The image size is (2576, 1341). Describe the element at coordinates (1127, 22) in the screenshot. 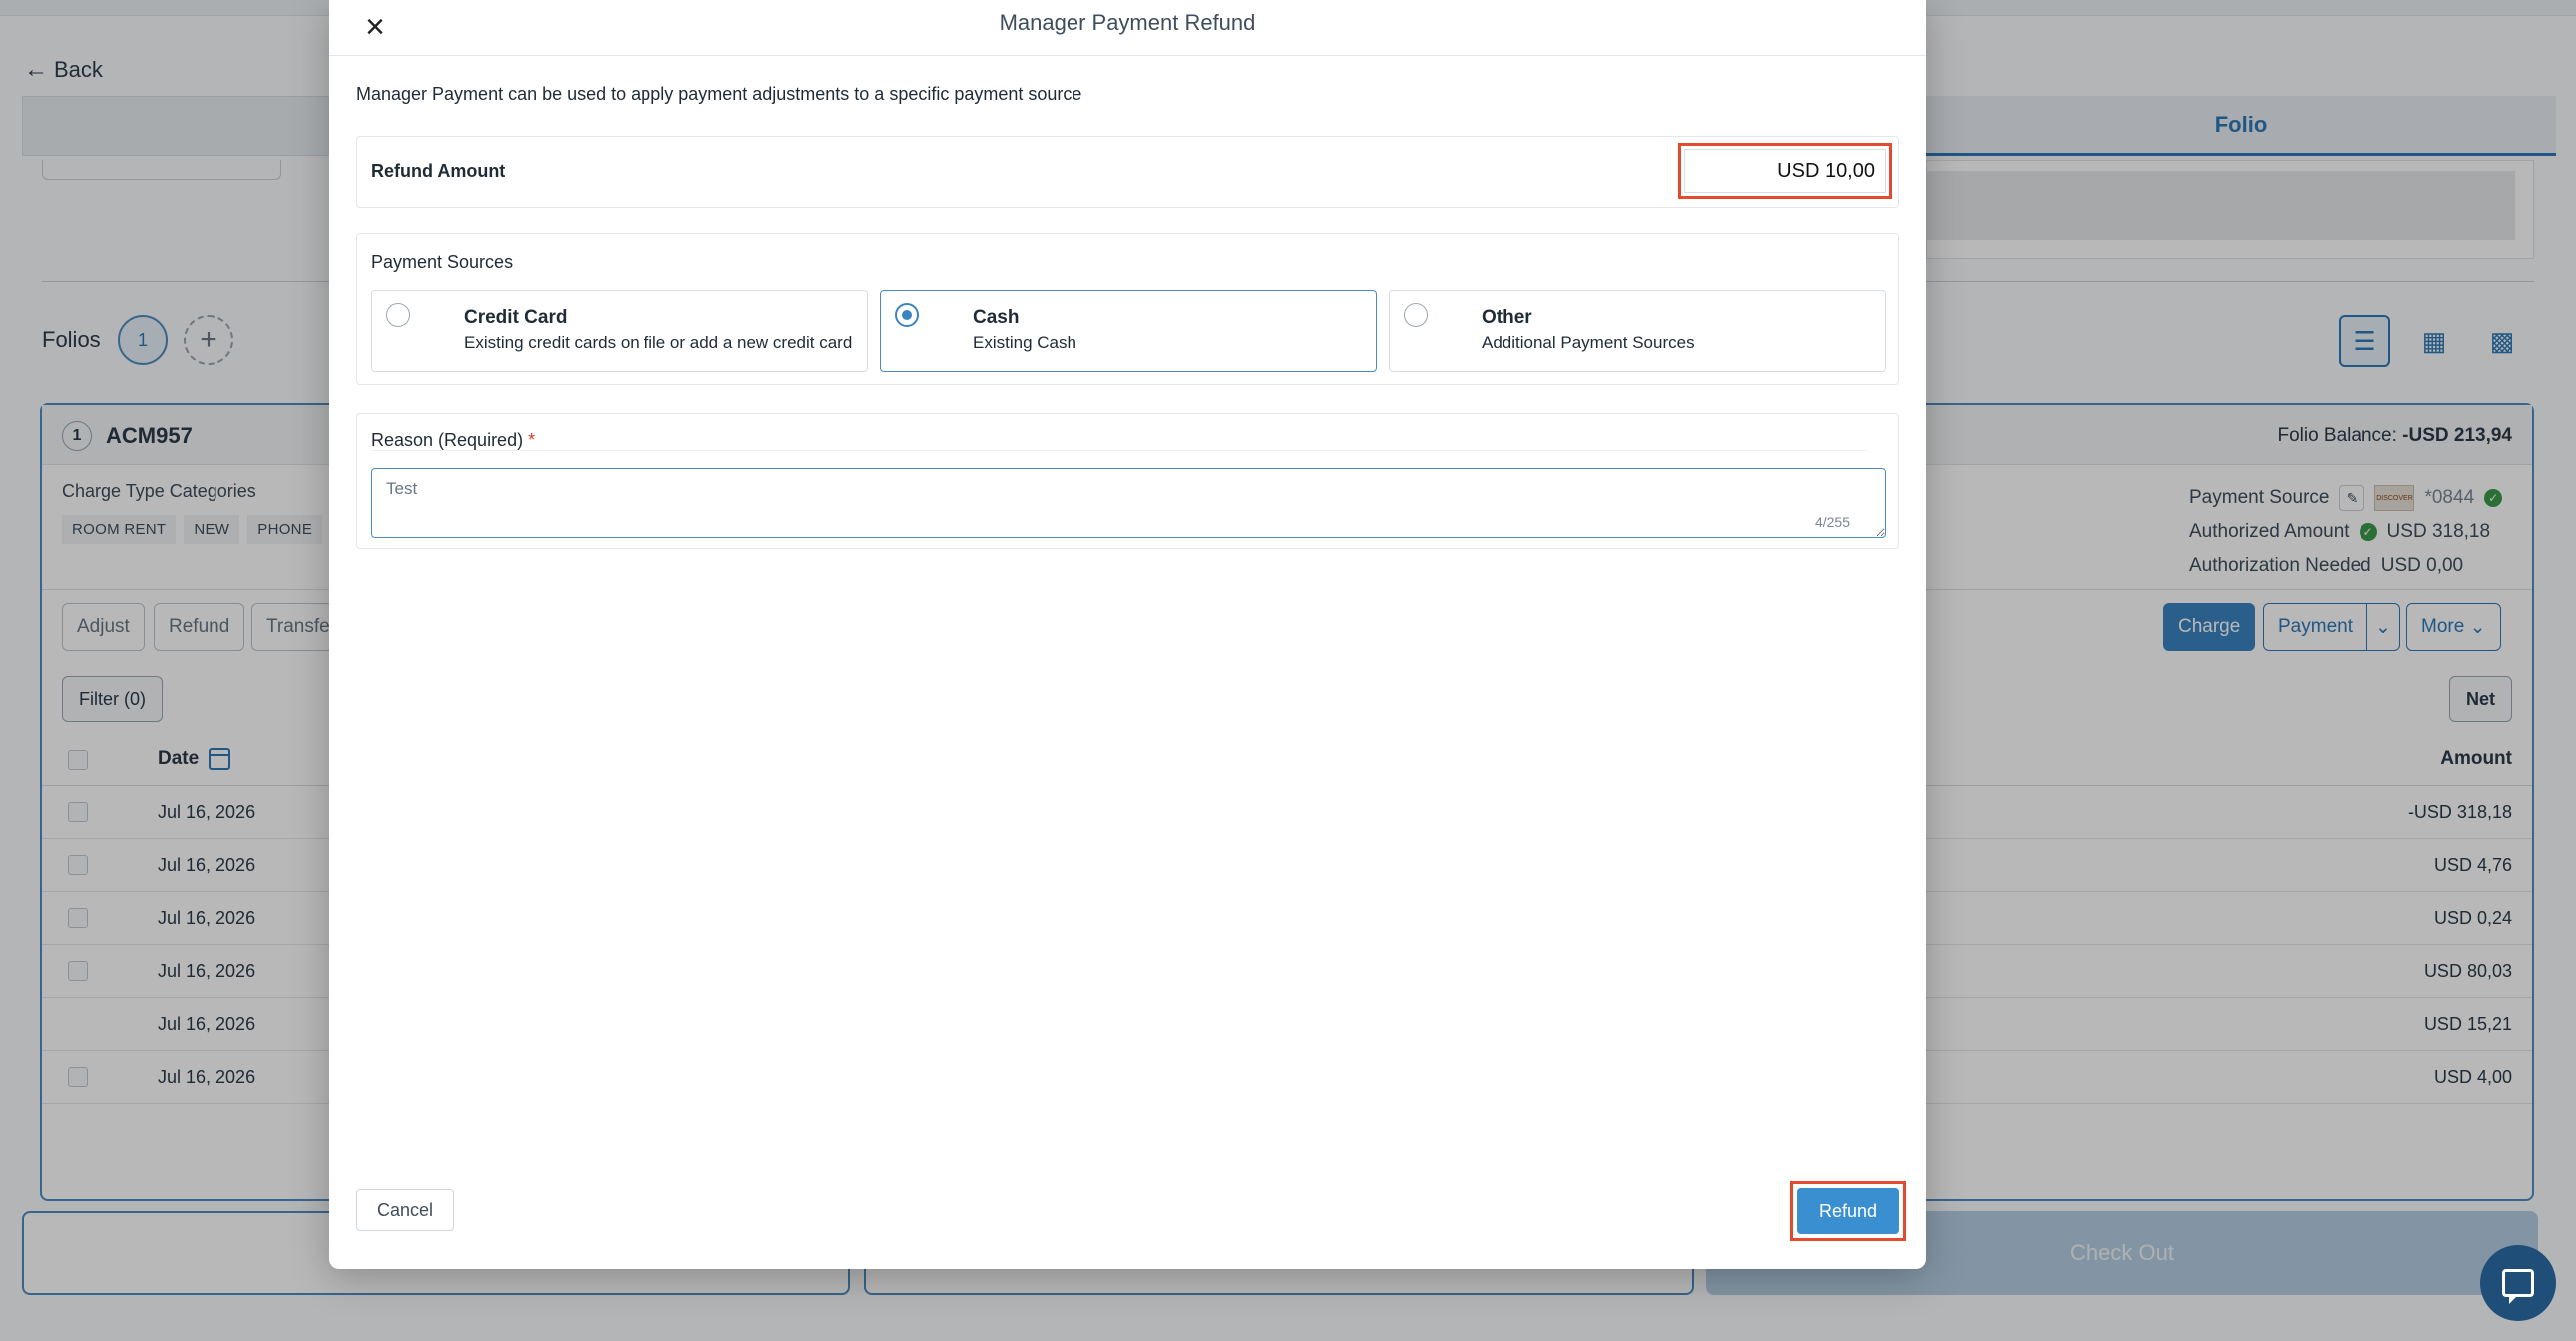

I see `modal-title: Manager Payment Refund` at that location.